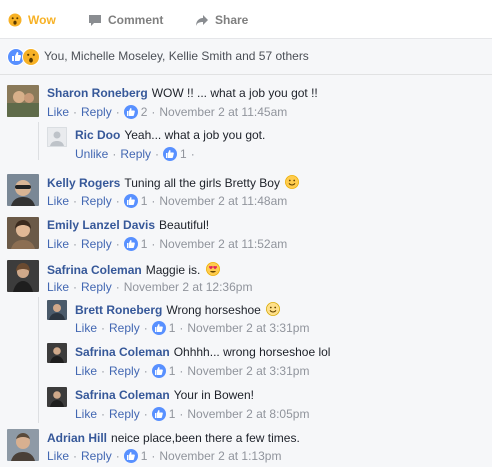 The image size is (492, 467). What do you see at coordinates (273, 309) in the screenshot?
I see `smile-emoji-icon` at bounding box center [273, 309].